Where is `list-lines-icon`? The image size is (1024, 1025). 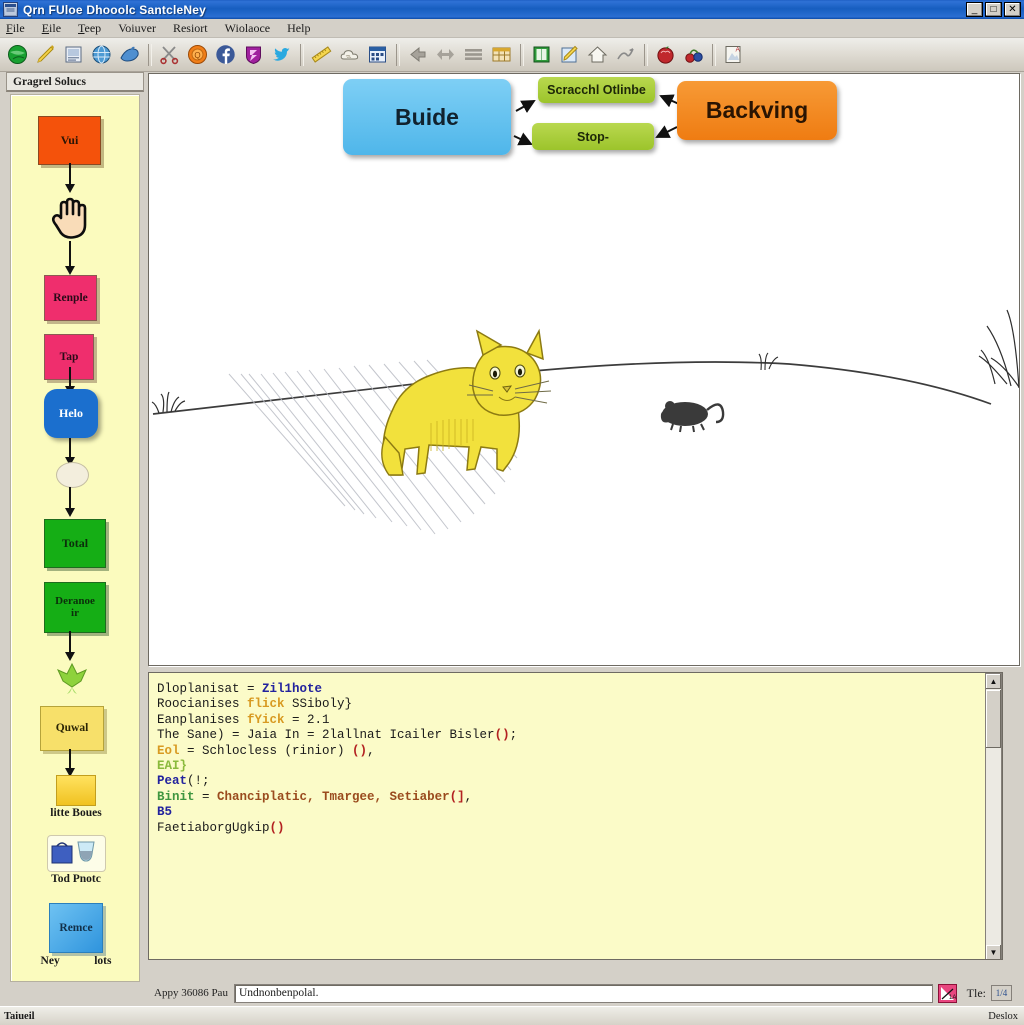
list-lines-icon is located at coordinates (473, 55).